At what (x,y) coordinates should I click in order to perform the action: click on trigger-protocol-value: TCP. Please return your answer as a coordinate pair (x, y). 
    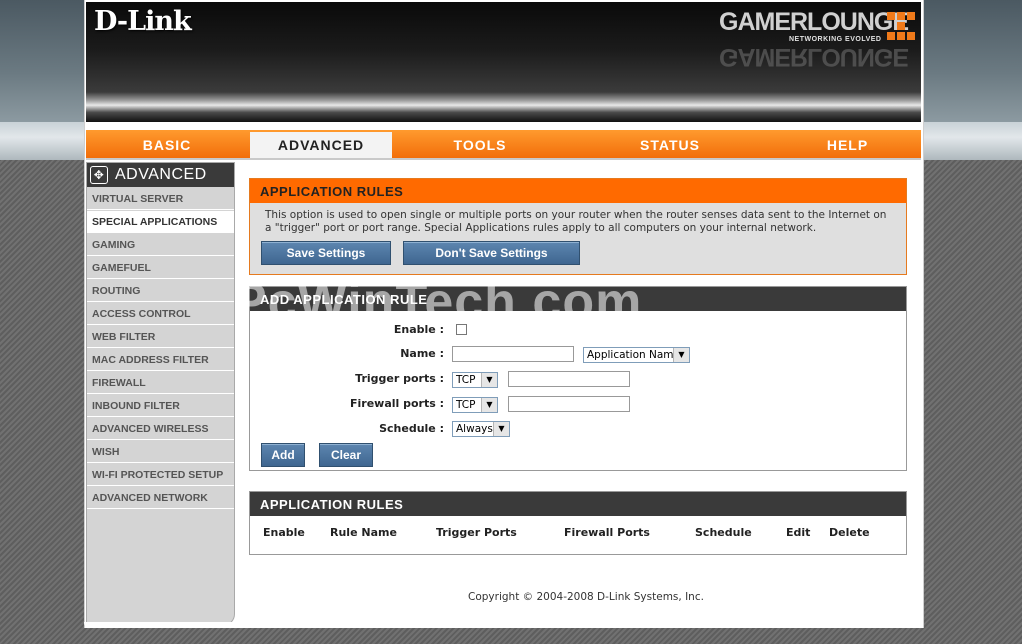
    Looking at the image, I should click on (466, 380).